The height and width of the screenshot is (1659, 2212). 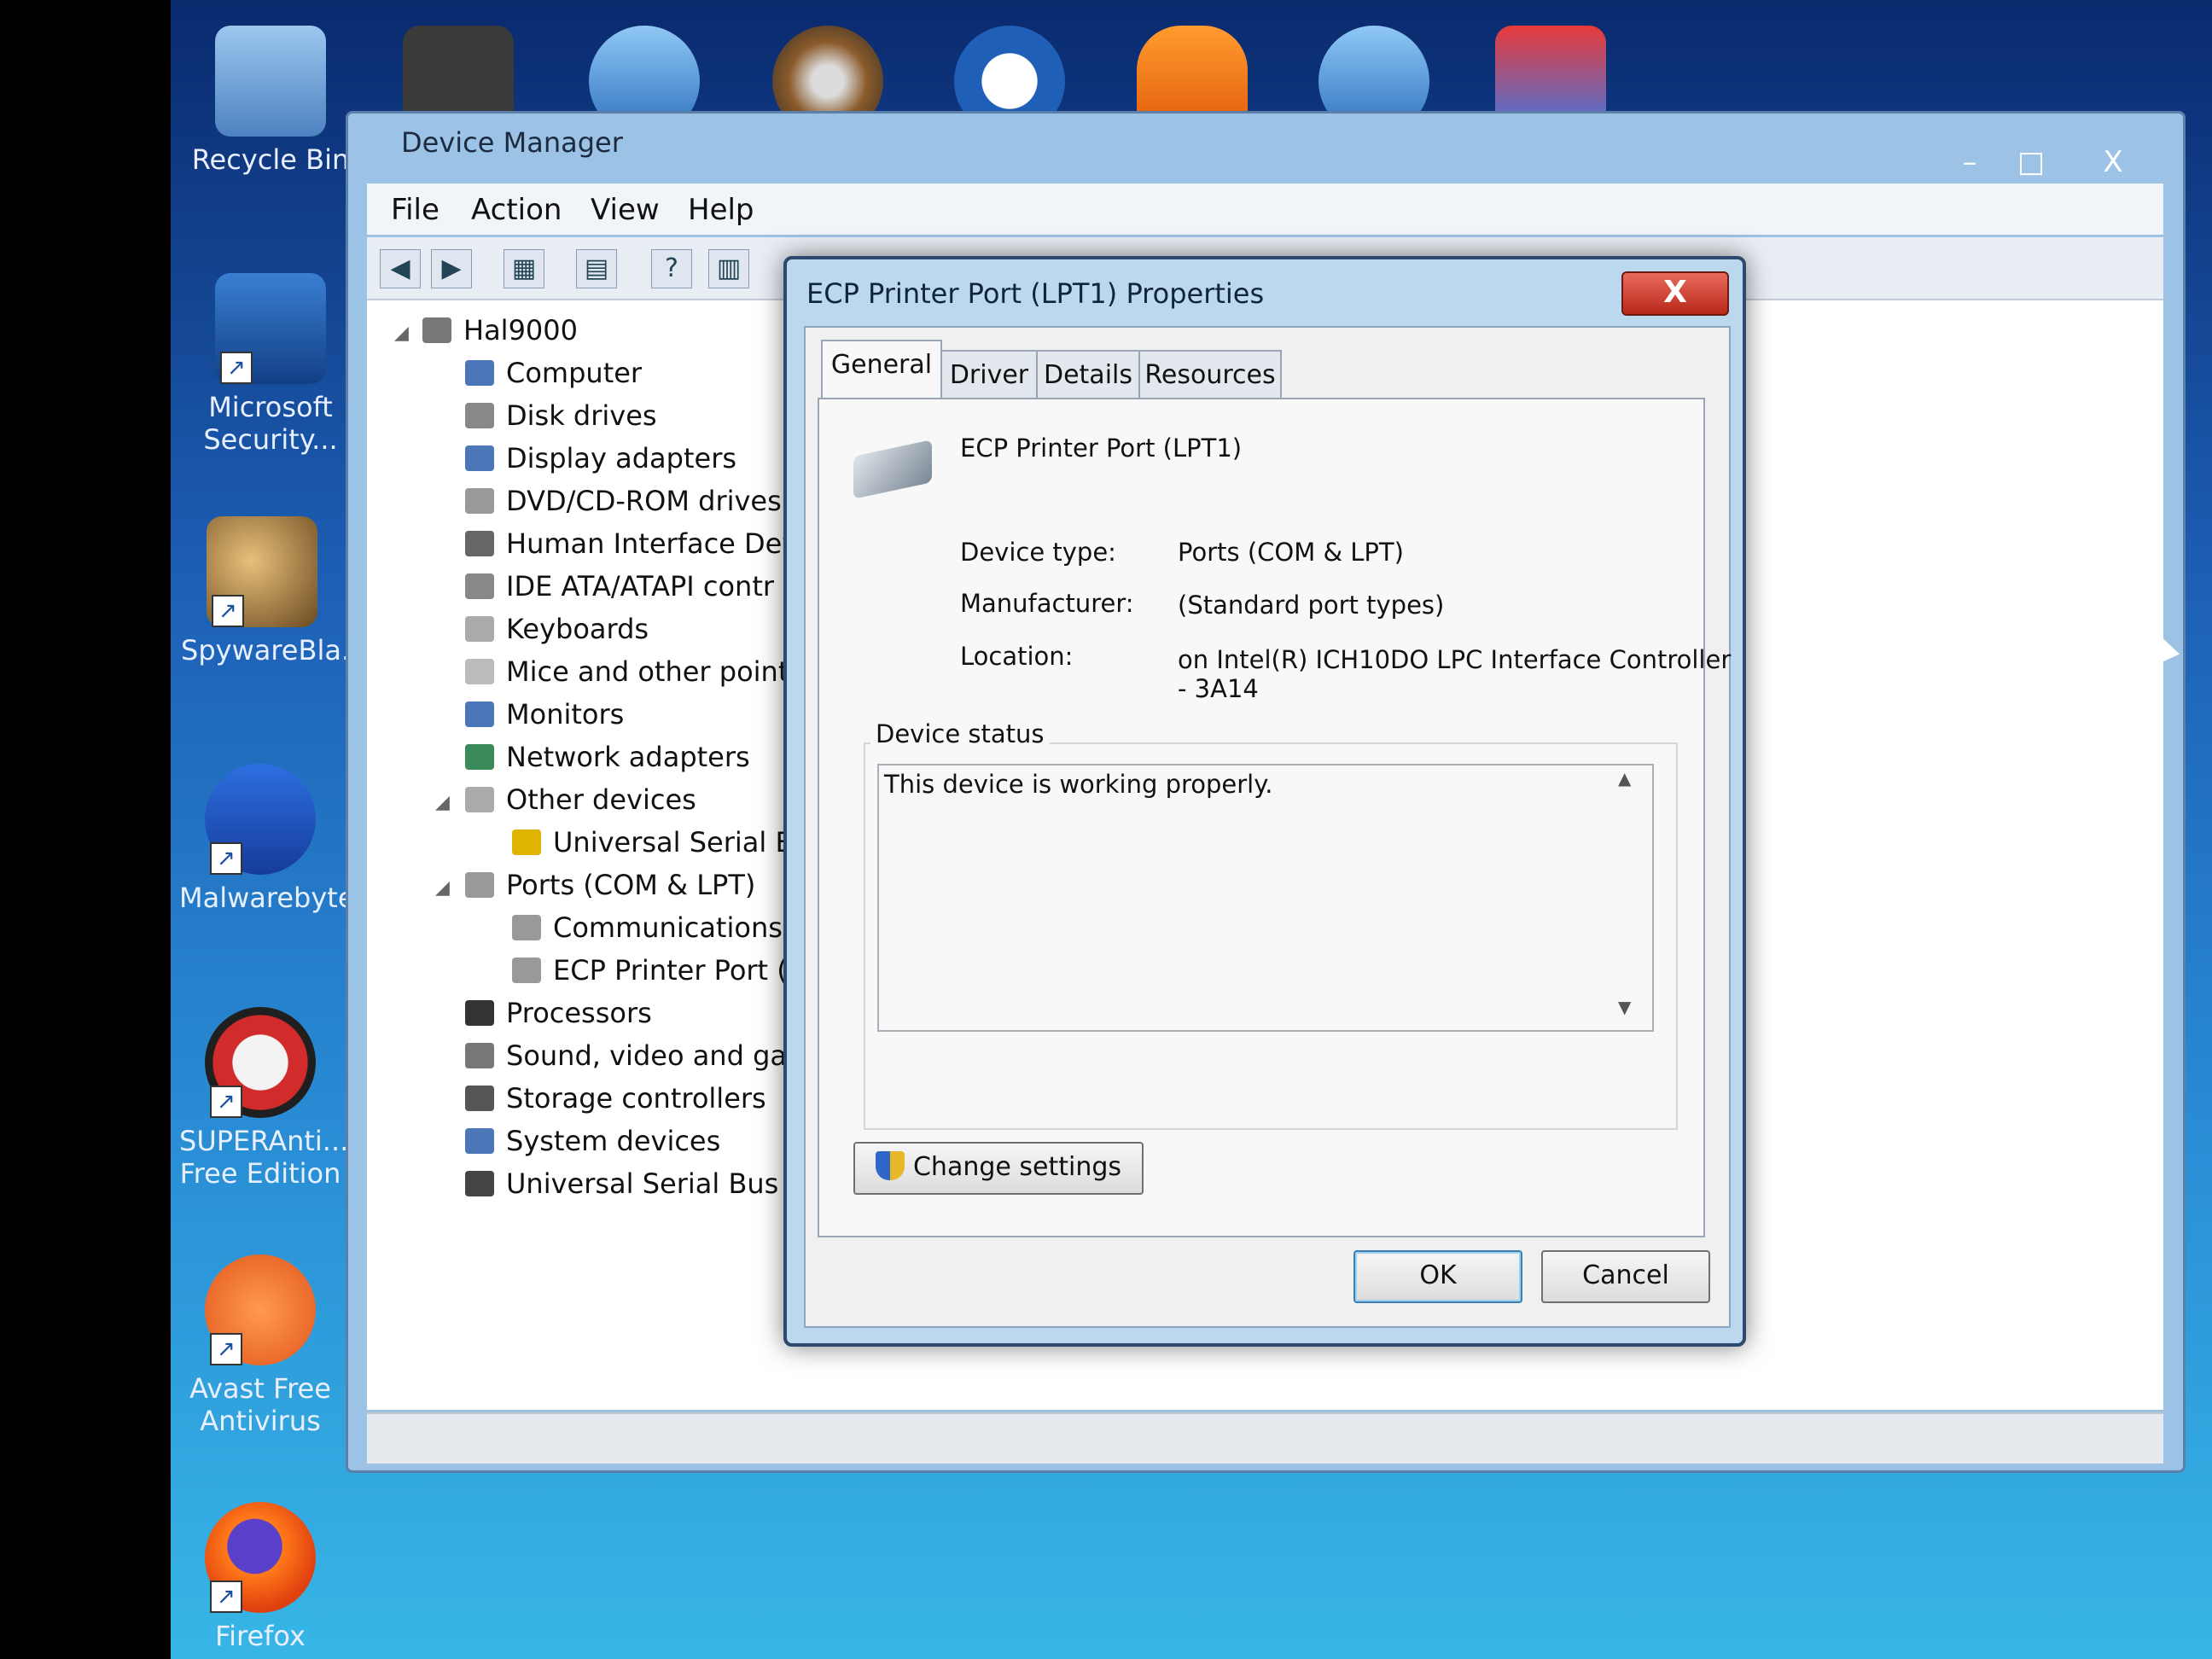 What do you see at coordinates (479, 671) in the screenshot?
I see `mouse-icon` at bounding box center [479, 671].